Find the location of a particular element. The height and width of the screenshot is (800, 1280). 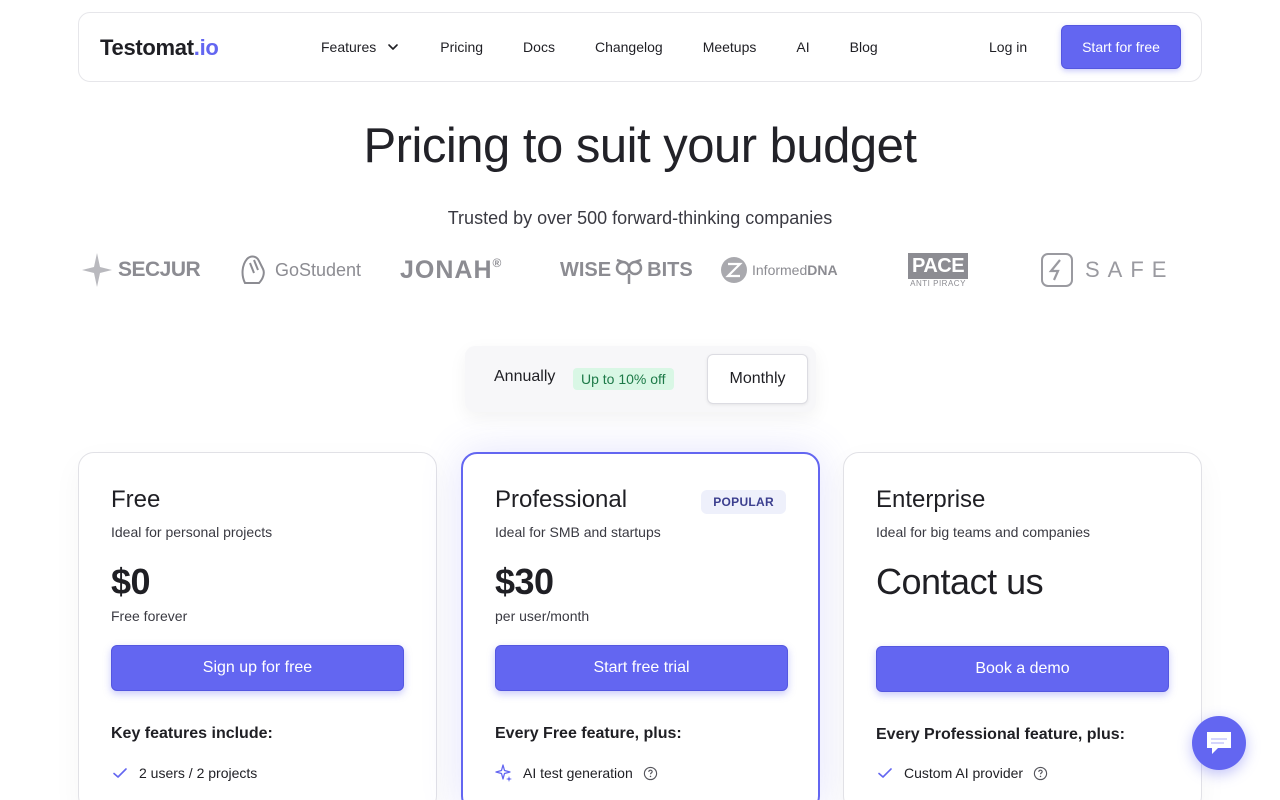

bits-text: BITS is located at coordinates (670, 269).